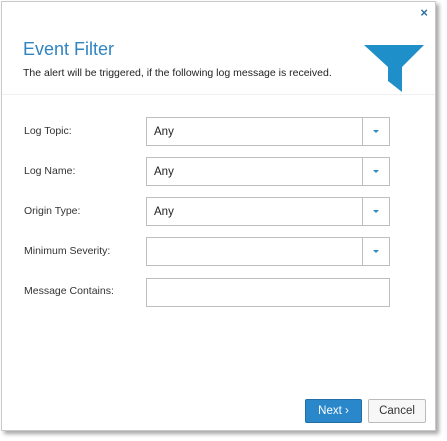 The height and width of the screenshot is (441, 447). What do you see at coordinates (164, 172) in the screenshot?
I see `log-name-value: Any` at bounding box center [164, 172].